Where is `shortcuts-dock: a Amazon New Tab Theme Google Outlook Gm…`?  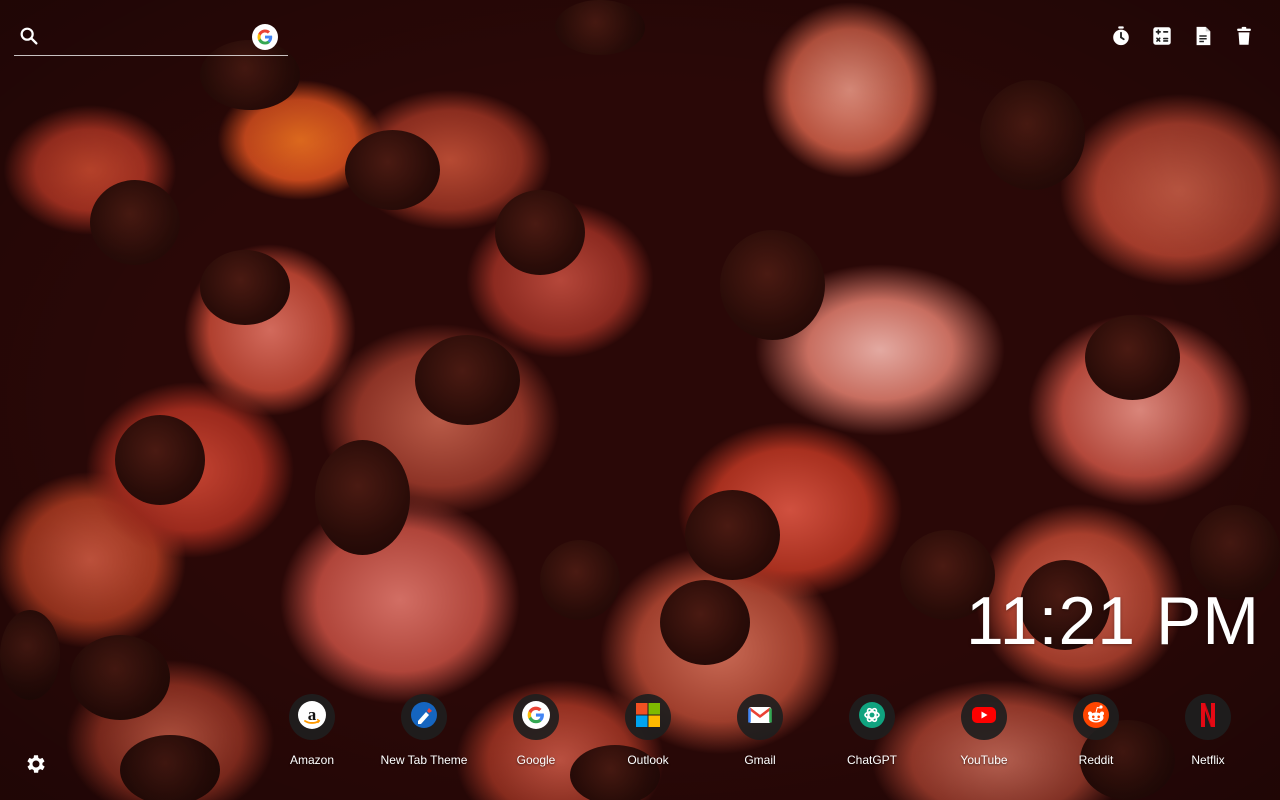 shortcuts-dock: a Amazon New Tab Theme Google Outlook Gm… is located at coordinates (756, 734).